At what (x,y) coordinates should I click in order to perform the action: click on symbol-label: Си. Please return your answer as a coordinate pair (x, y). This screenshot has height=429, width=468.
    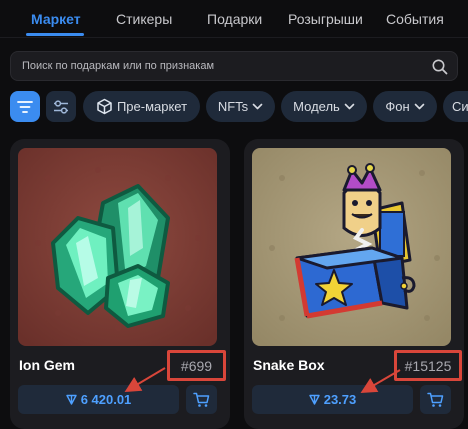
    Looking at the image, I should click on (460, 106).